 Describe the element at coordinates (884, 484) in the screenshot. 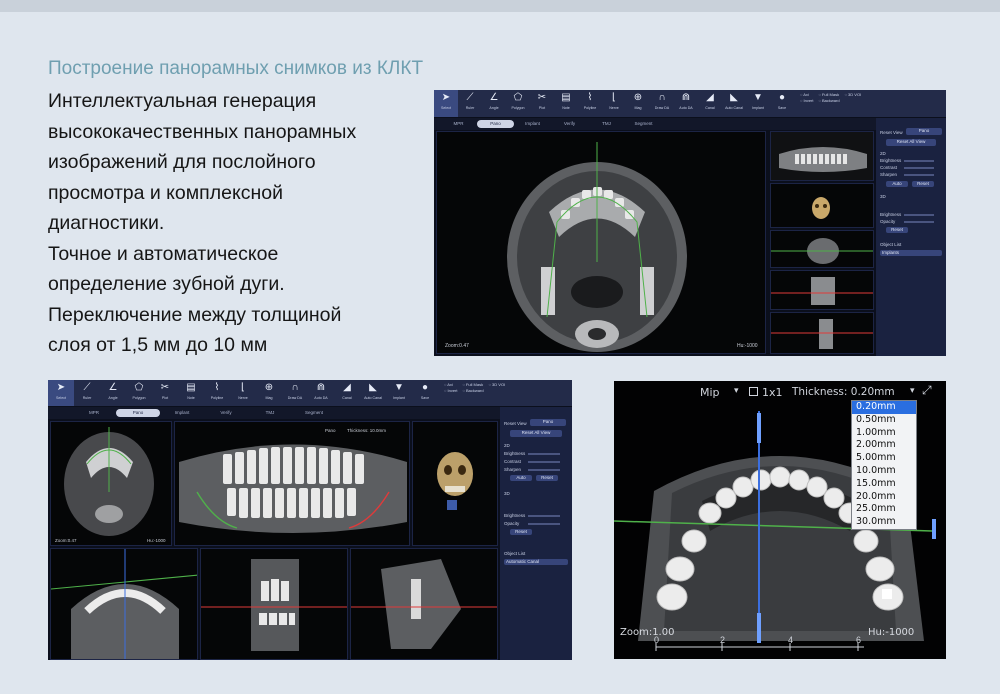

I see `thickness-option: 15.0mm` at that location.